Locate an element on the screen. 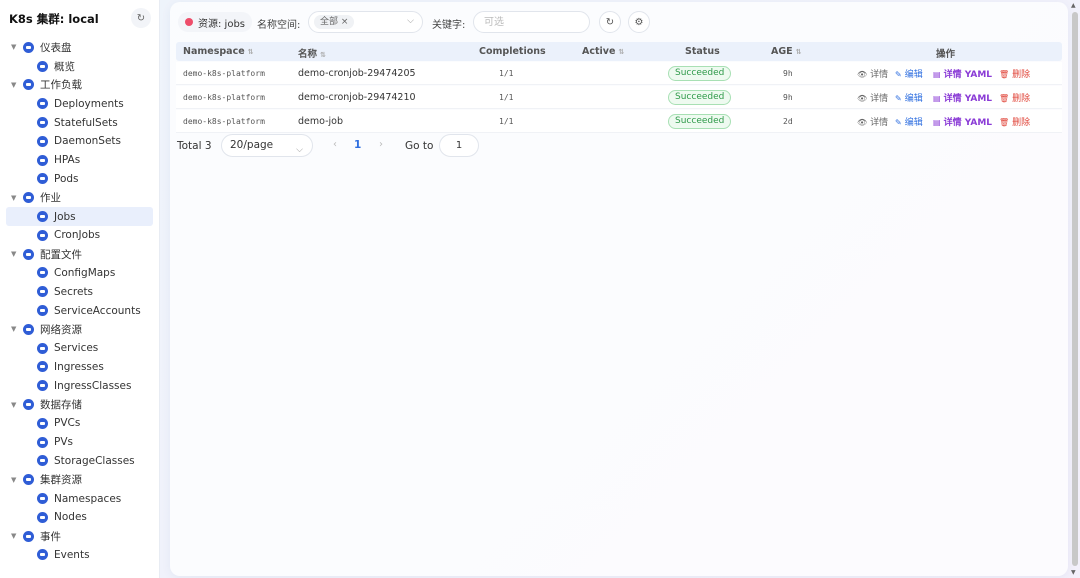 The width and height of the screenshot is (1080, 578). col-completions: Completions is located at coordinates (512, 51).